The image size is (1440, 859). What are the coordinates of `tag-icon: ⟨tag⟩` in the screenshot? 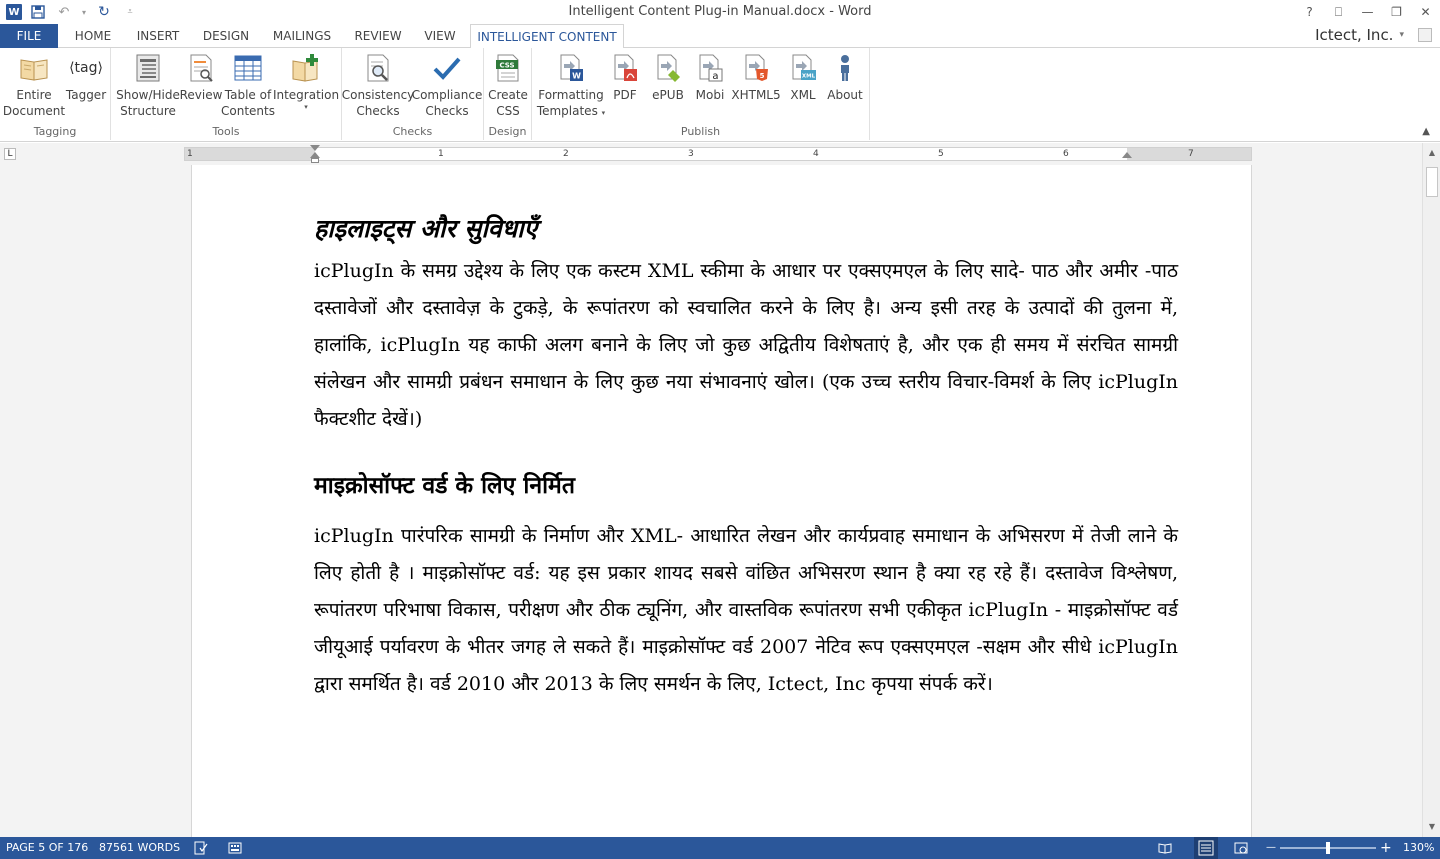 It's located at (86, 68).